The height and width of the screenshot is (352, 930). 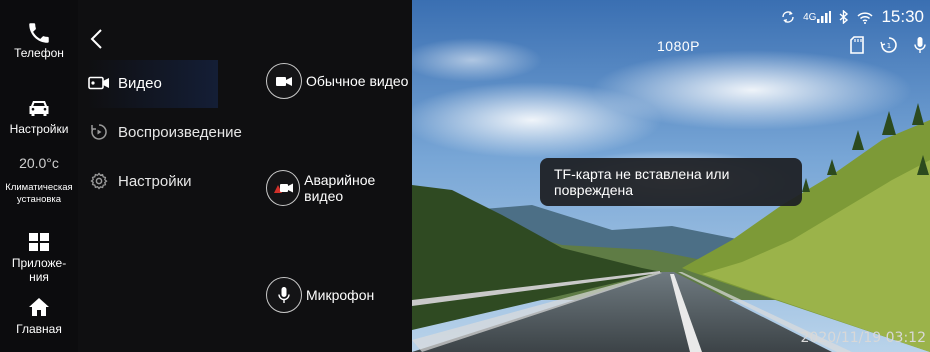 I want to click on dock-phone: Телефон, so click(x=39, y=40).